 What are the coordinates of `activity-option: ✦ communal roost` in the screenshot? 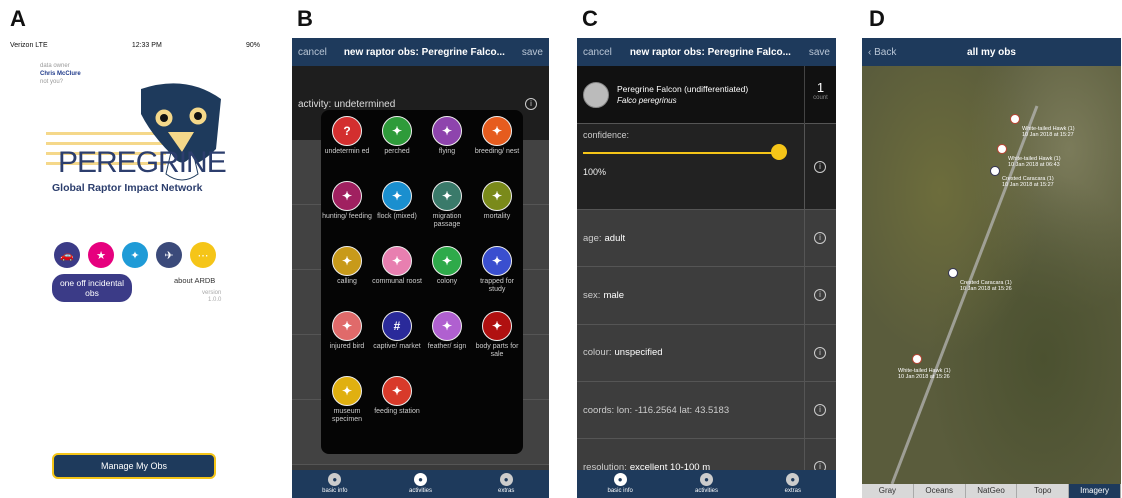 It's located at (397, 278).